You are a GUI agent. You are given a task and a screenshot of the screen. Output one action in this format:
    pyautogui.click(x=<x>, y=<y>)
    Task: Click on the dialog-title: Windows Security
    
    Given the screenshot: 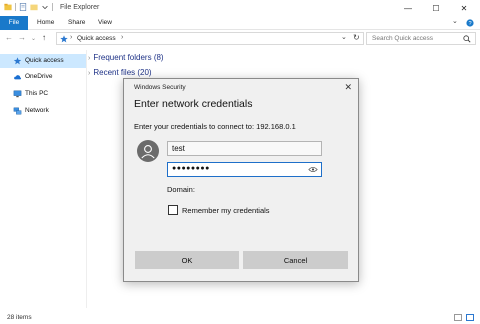 What is the action you would take?
    pyautogui.click(x=160, y=87)
    